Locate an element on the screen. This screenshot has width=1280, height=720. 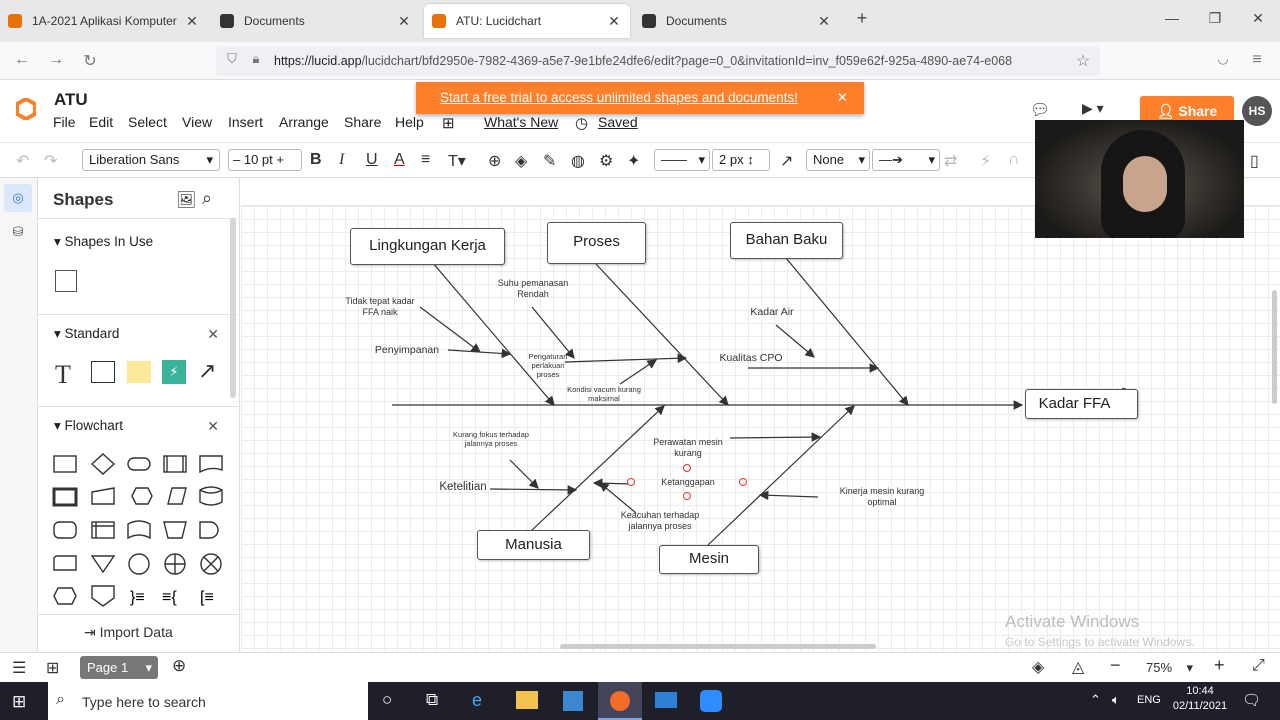
present-icon: ▶ ▾ is located at coordinates (1093, 108).